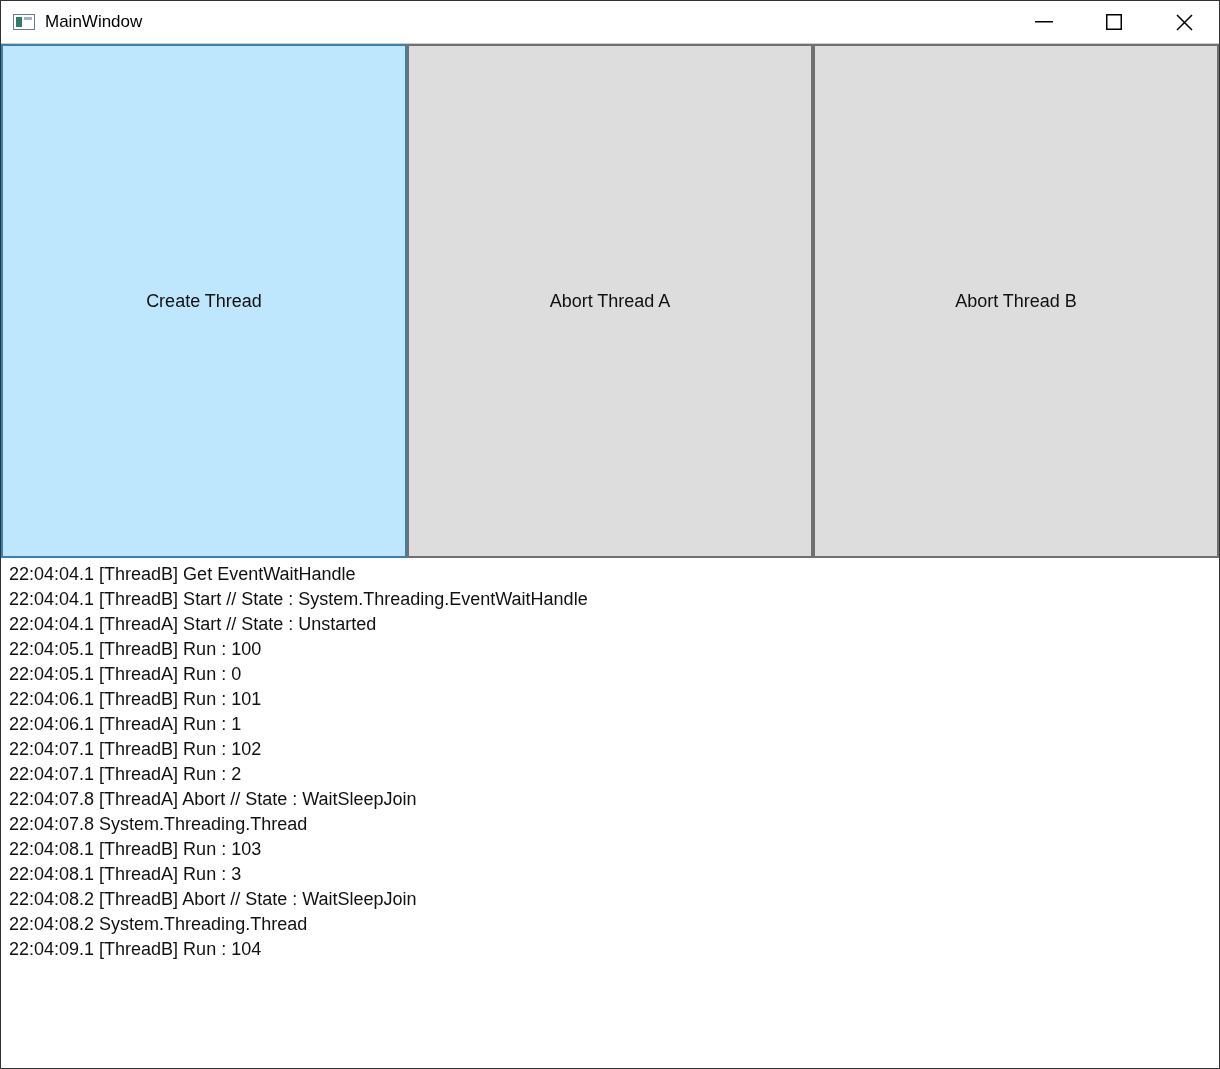  What do you see at coordinates (136, 649) in the screenshot?
I see `log-line: 22:04:05.1 [ThreadB] Run : 100` at bounding box center [136, 649].